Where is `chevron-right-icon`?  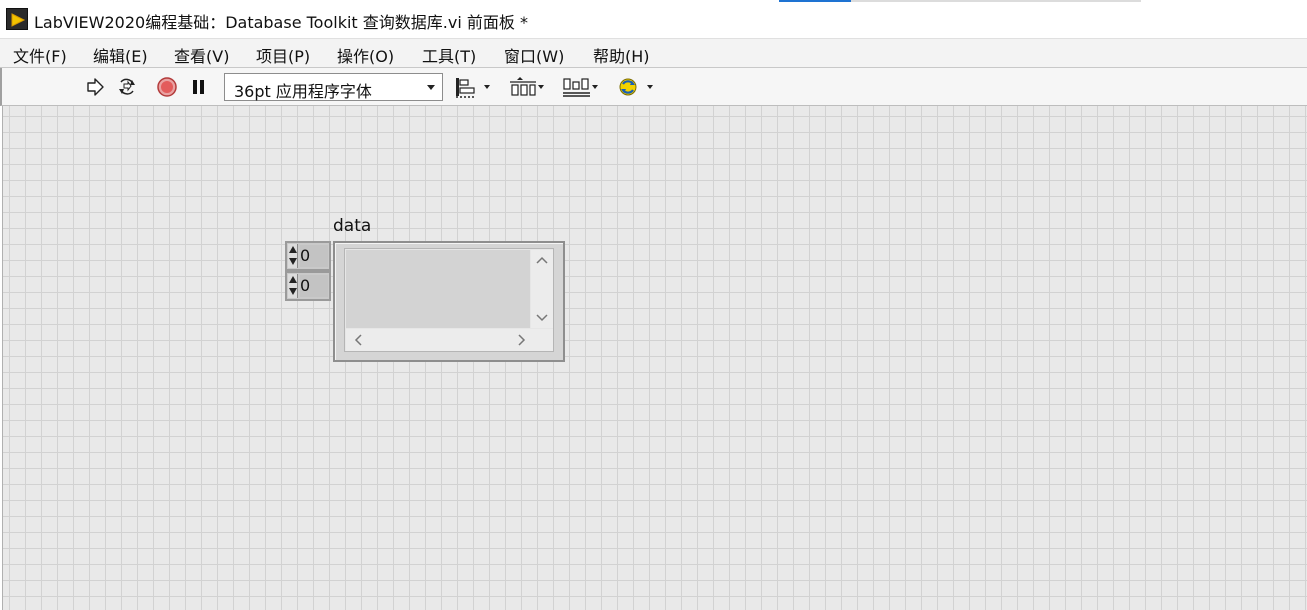
chevron-right-icon is located at coordinates (522, 340).